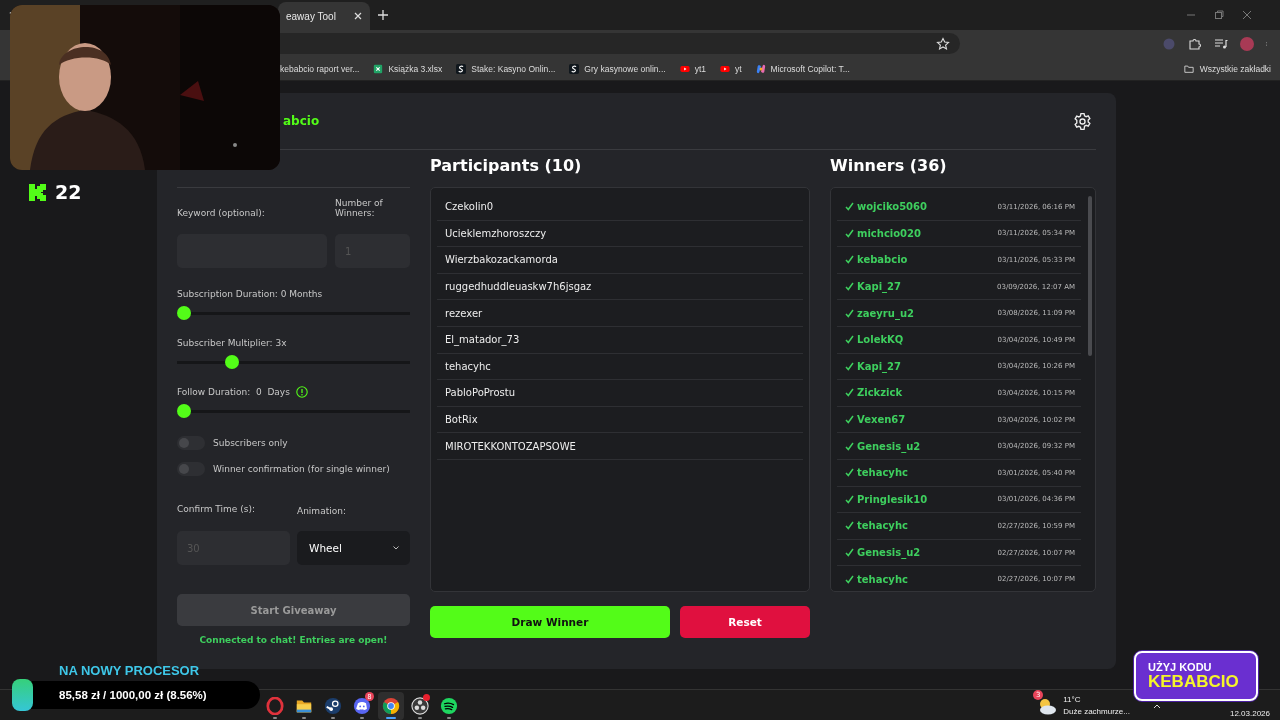 The height and width of the screenshot is (720, 1280). I want to click on section-title: Participants (10), so click(506, 166).